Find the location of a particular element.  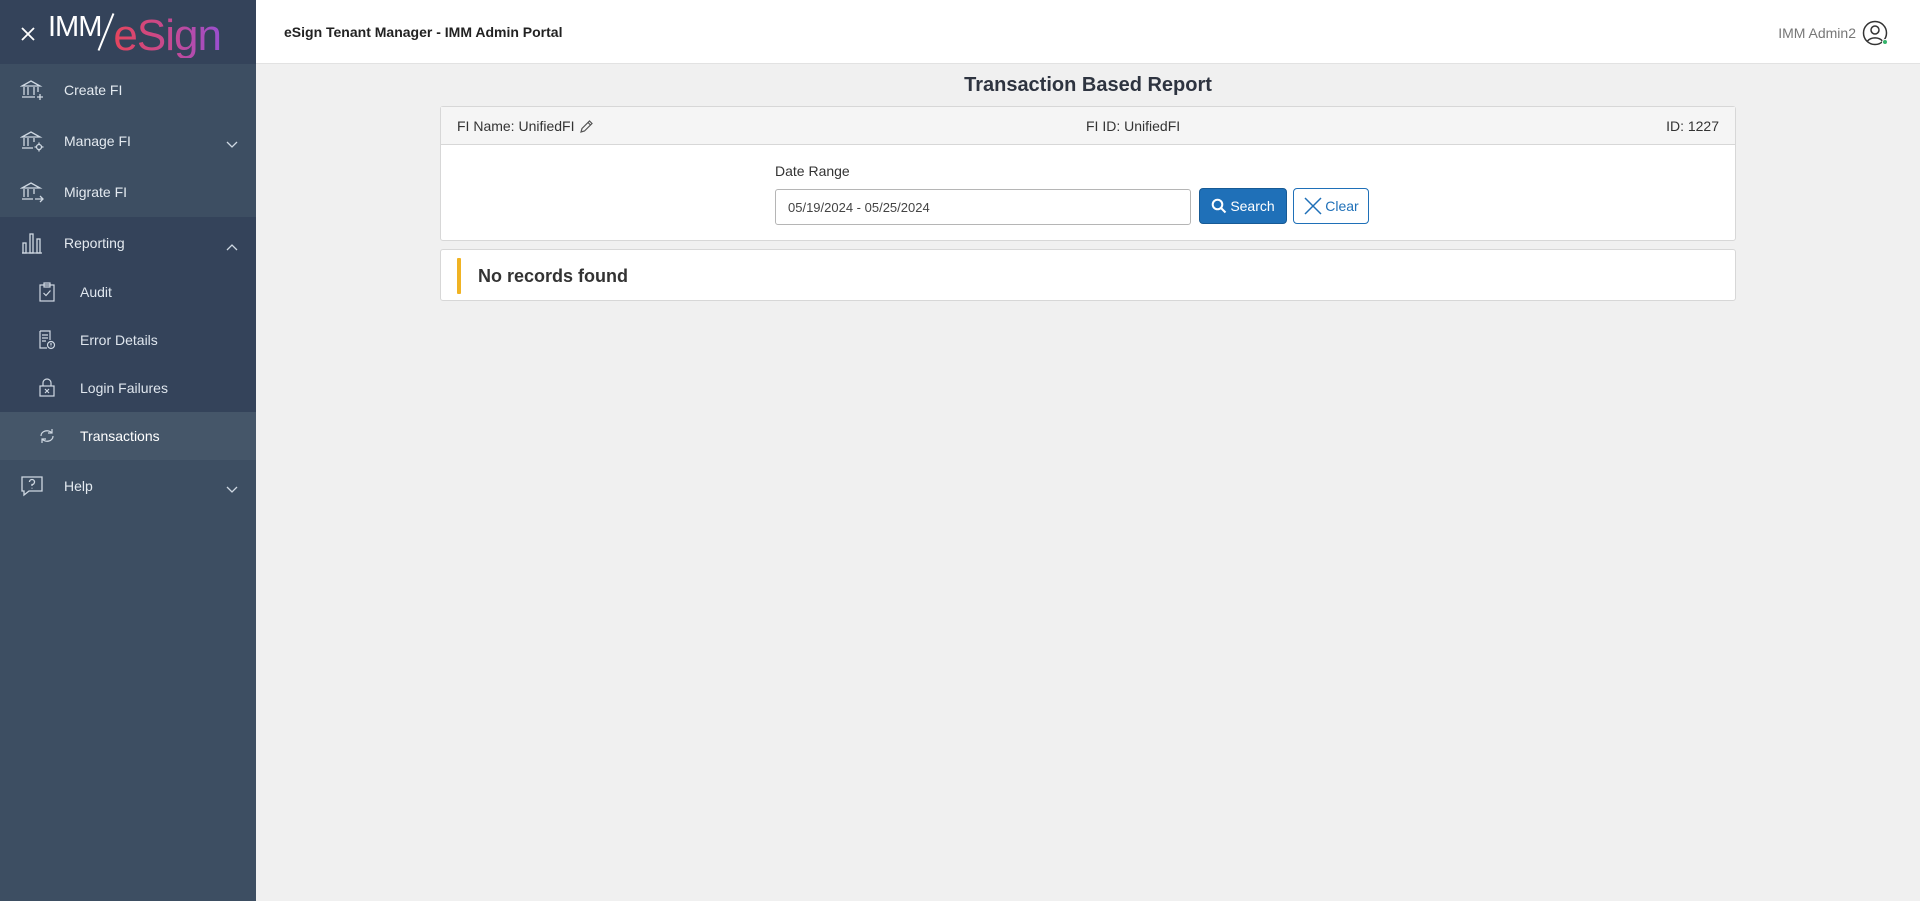

edit-pencil-icon is located at coordinates (586, 126).